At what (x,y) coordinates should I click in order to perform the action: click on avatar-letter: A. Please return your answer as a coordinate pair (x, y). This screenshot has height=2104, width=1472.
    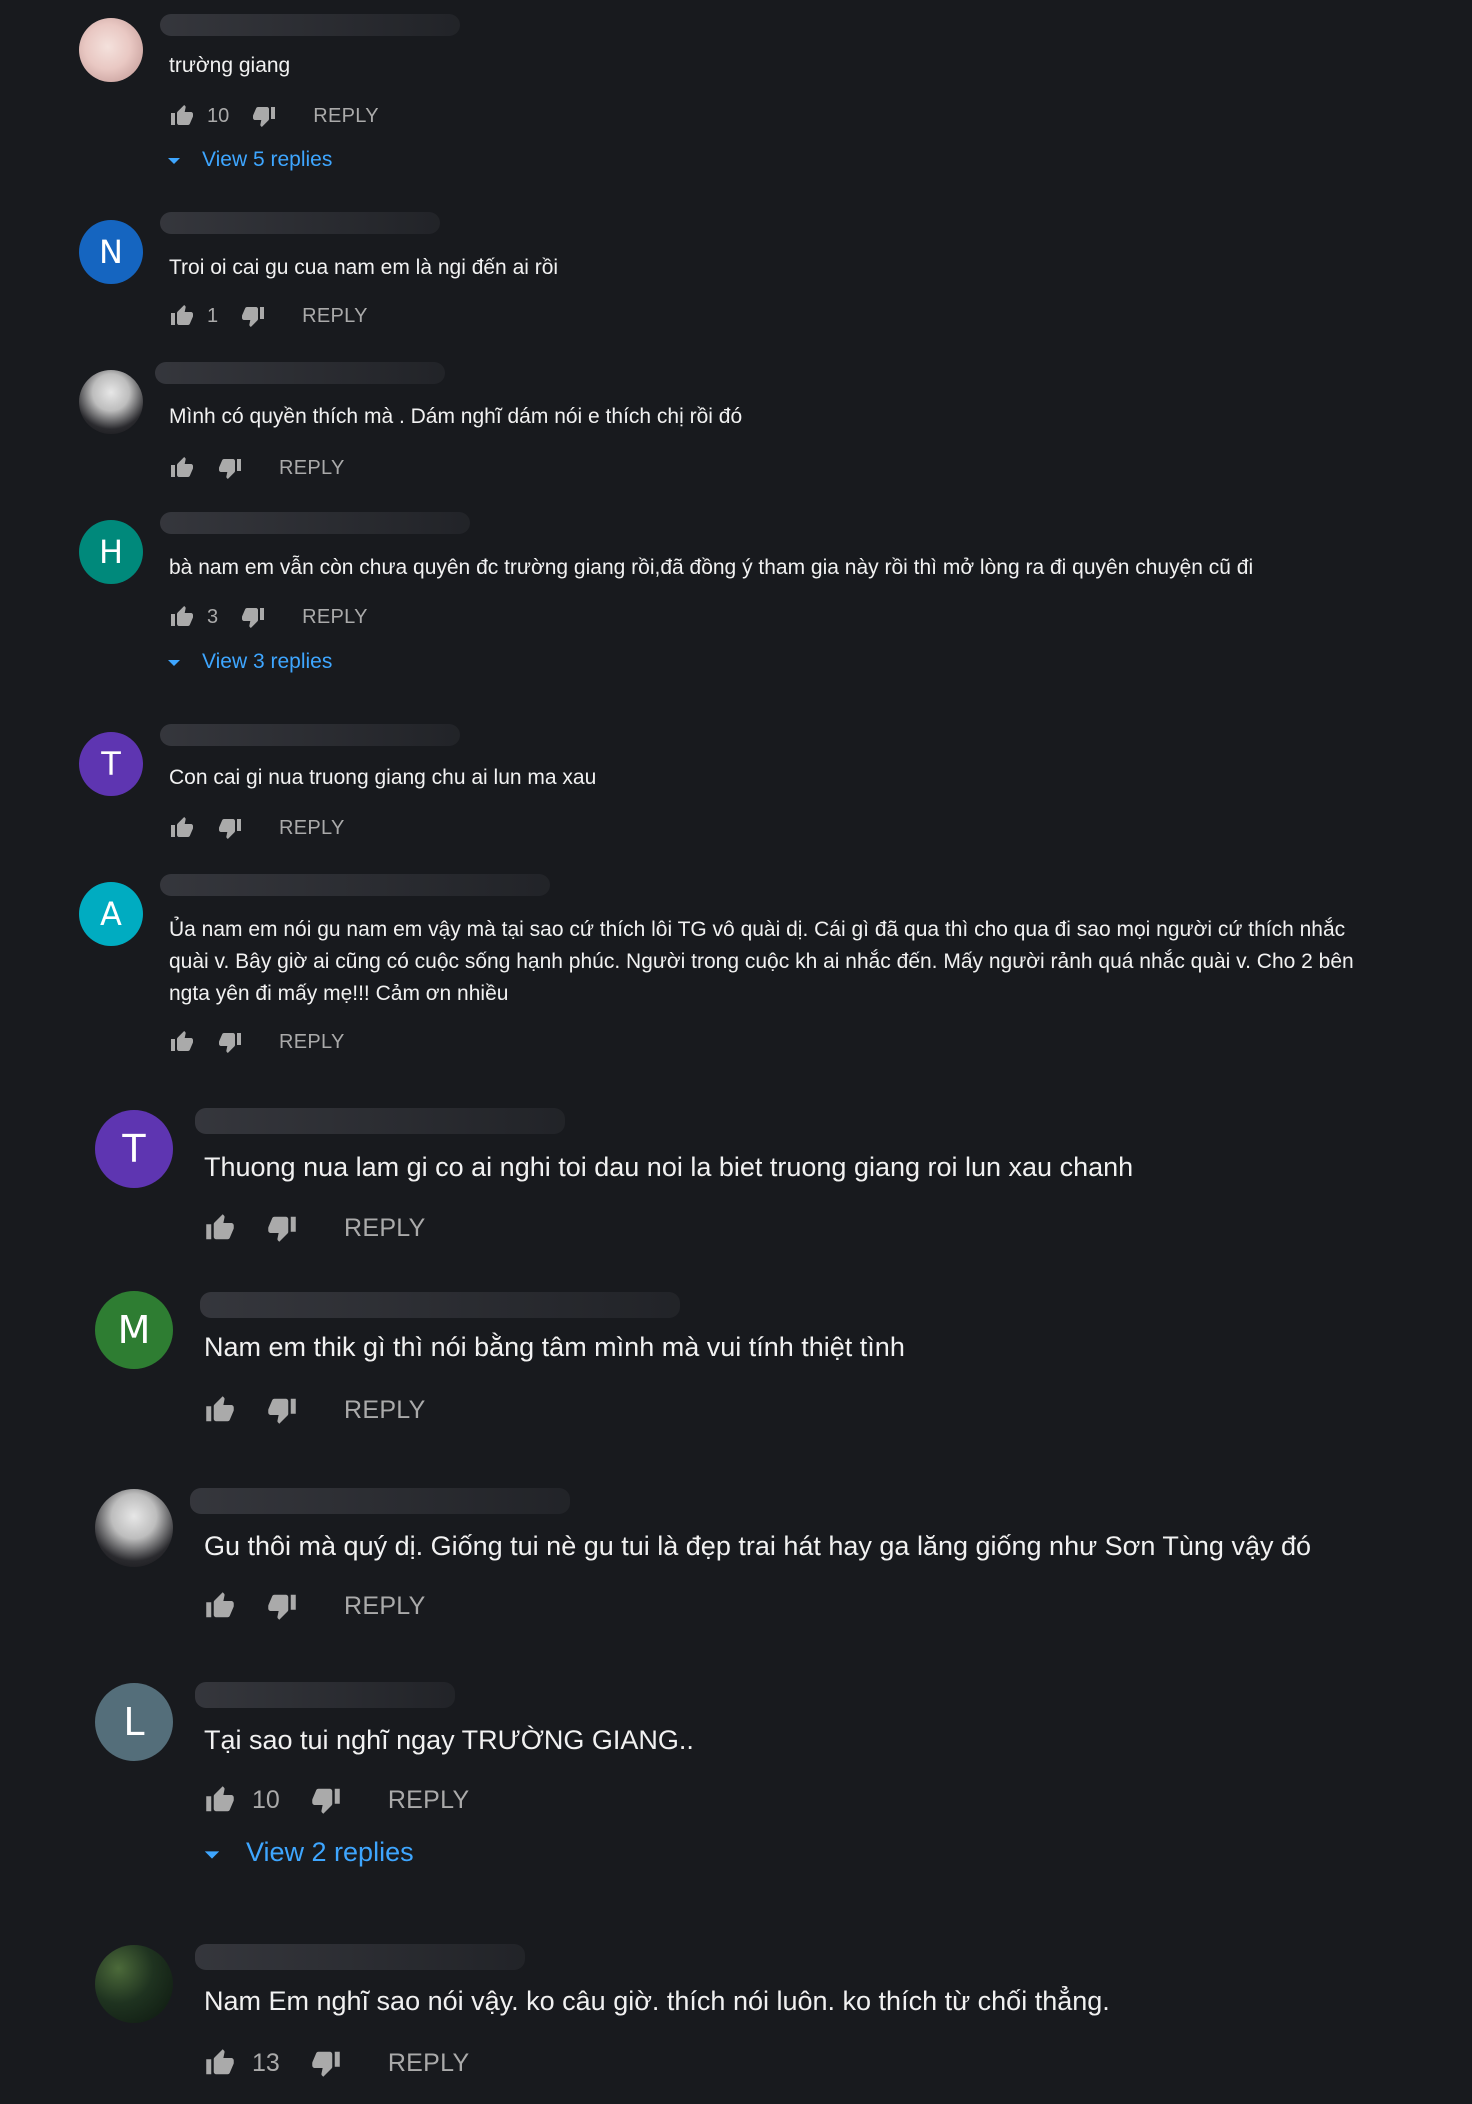
    Looking at the image, I should click on (111, 914).